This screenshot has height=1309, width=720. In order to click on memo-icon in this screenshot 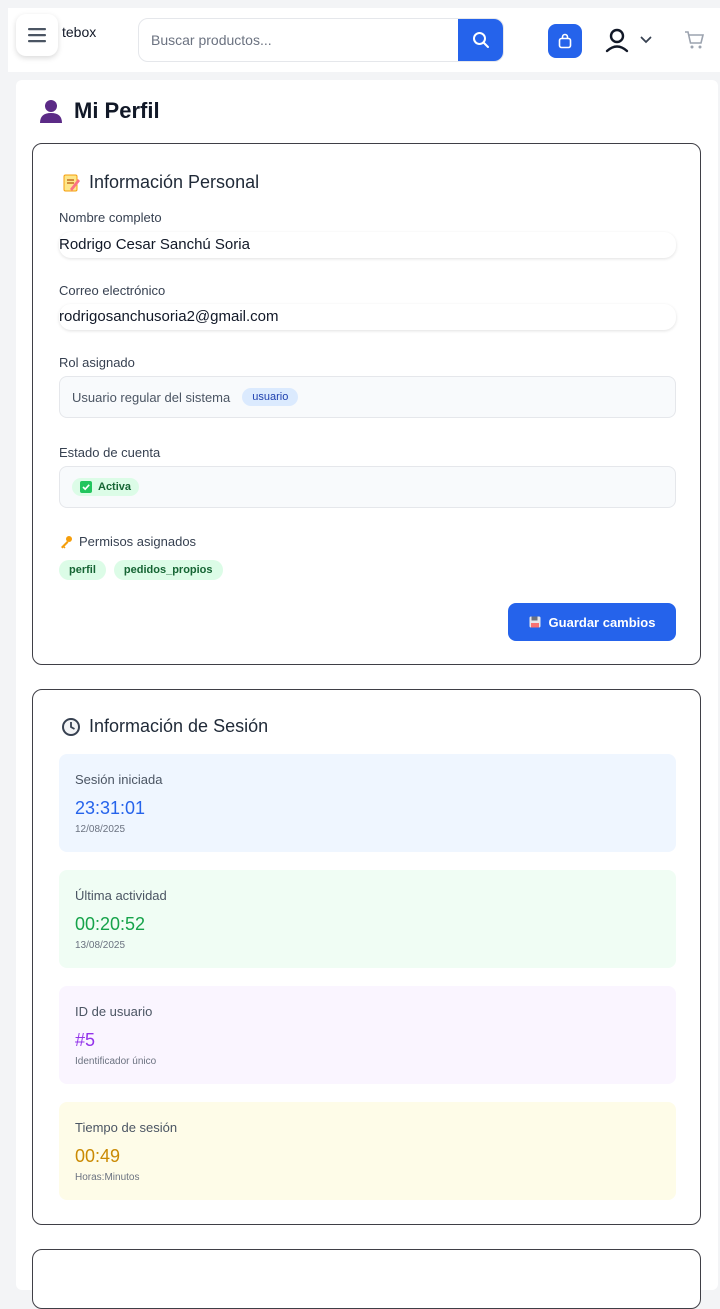, I will do `click(71, 182)`.